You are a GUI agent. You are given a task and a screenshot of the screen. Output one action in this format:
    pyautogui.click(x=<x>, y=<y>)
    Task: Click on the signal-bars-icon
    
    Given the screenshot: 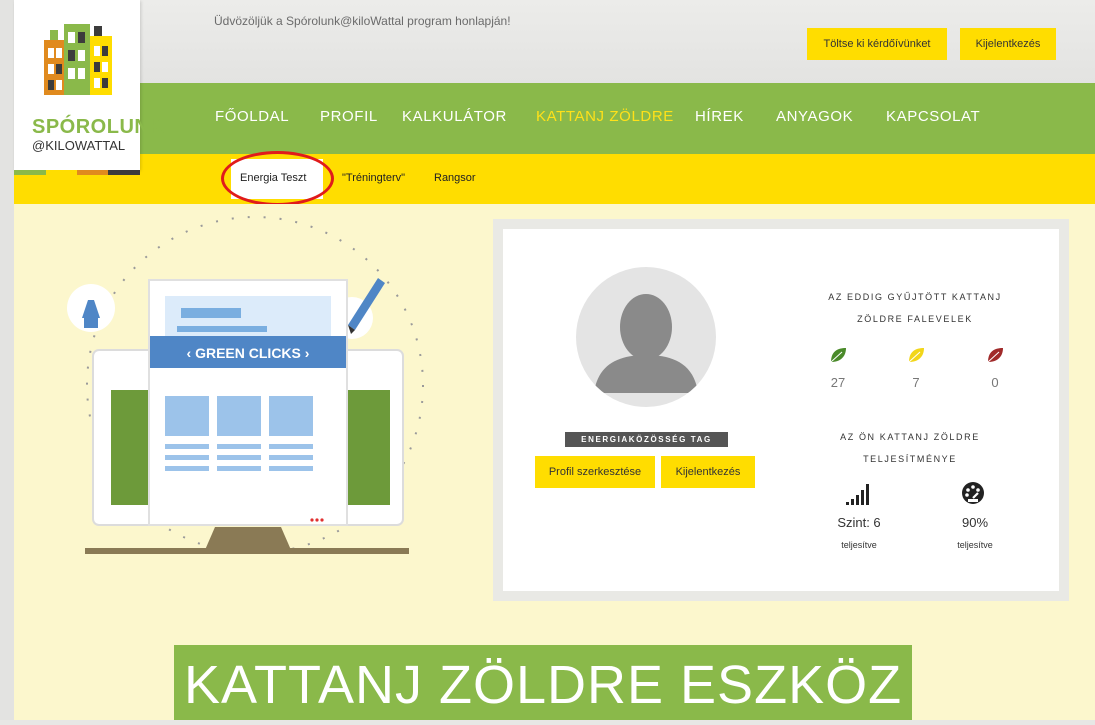 What is the action you would take?
    pyautogui.click(x=857, y=494)
    